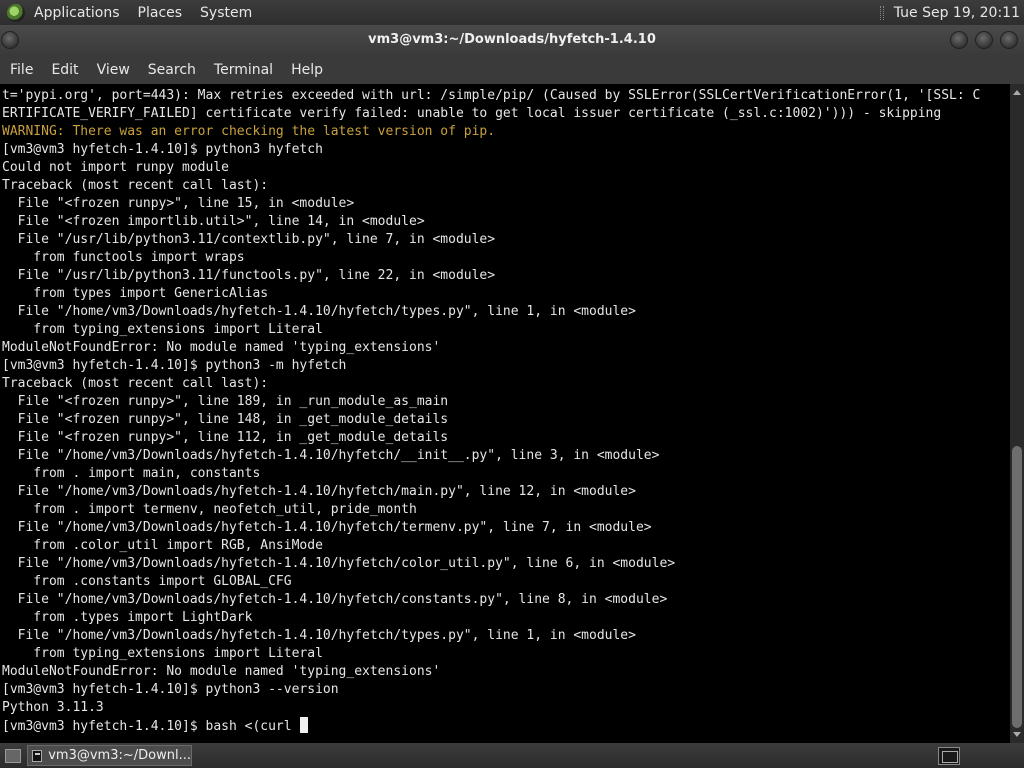  I want to click on panel-separator, so click(881, 12).